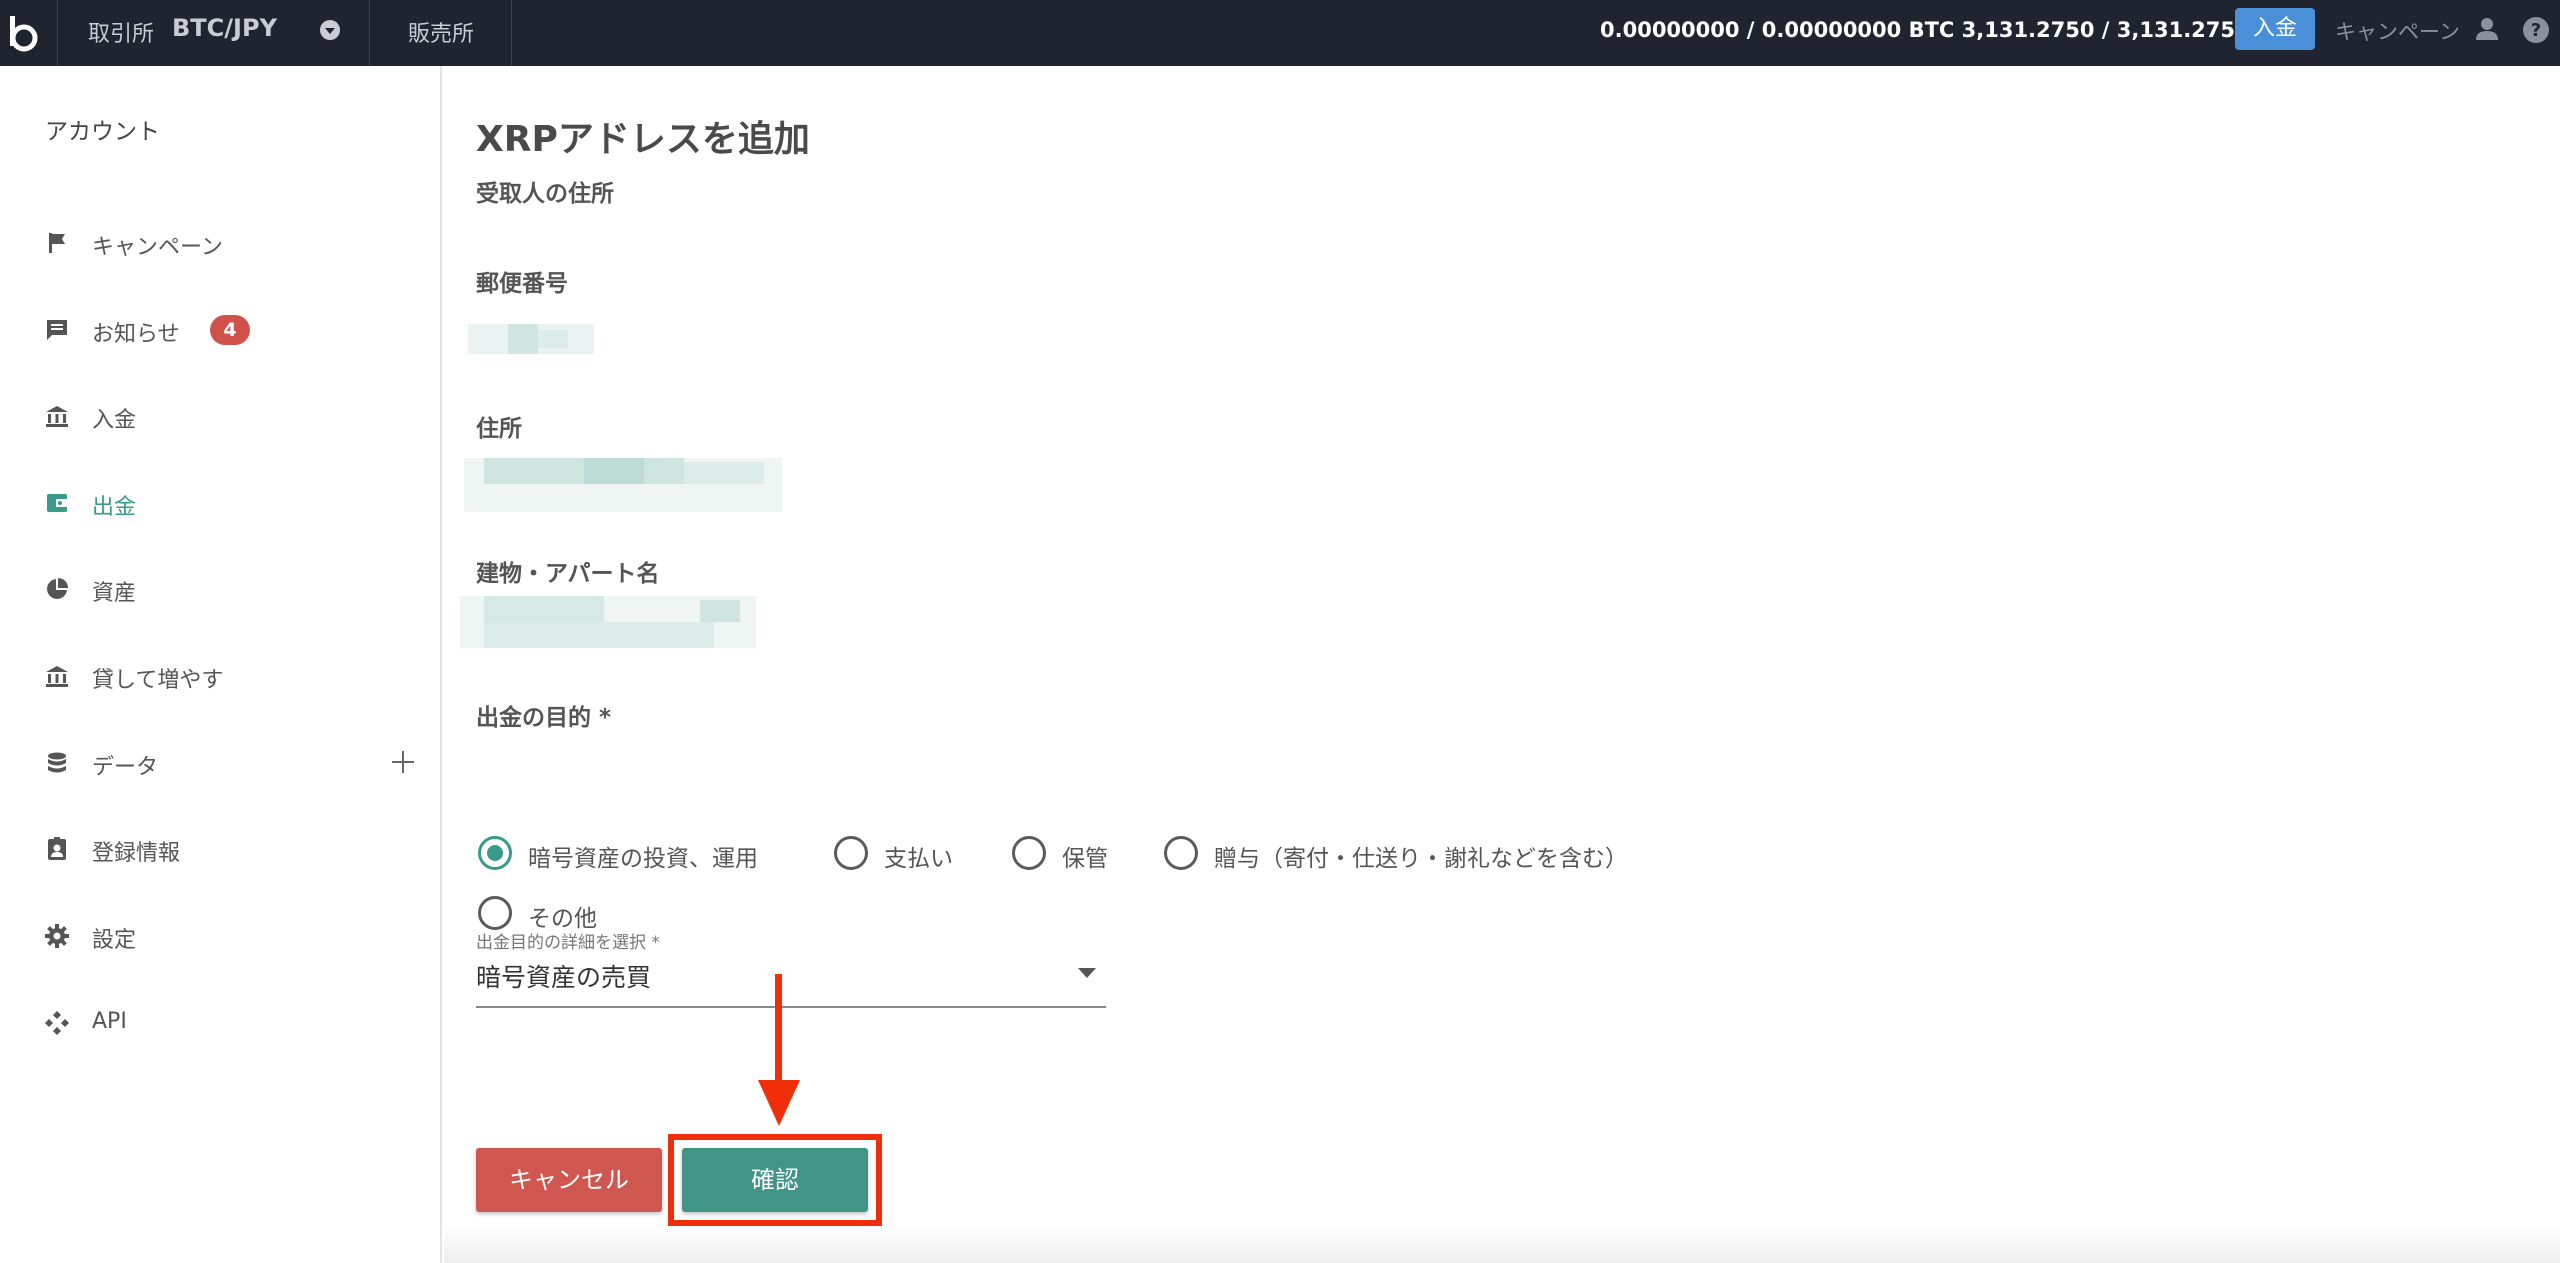  What do you see at coordinates (57, 243) in the screenshot?
I see `flag-icon` at bounding box center [57, 243].